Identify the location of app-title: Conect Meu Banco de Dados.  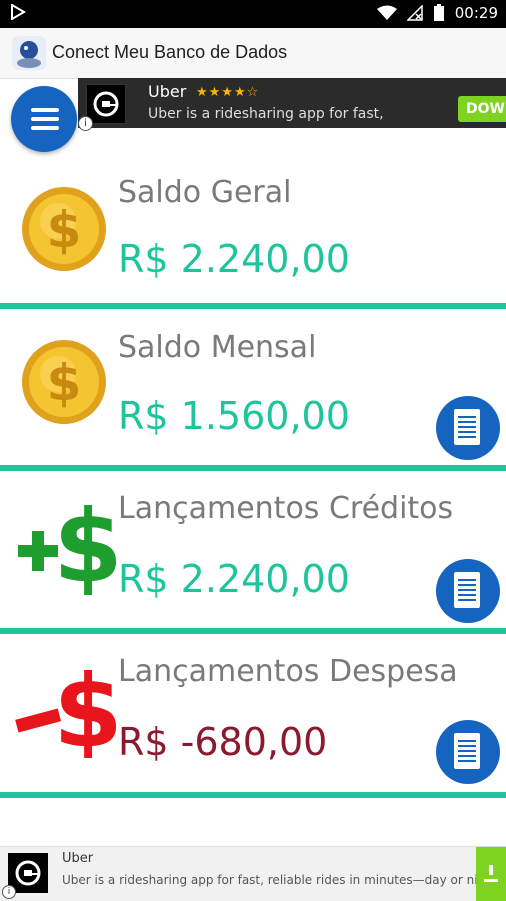
(170, 52).